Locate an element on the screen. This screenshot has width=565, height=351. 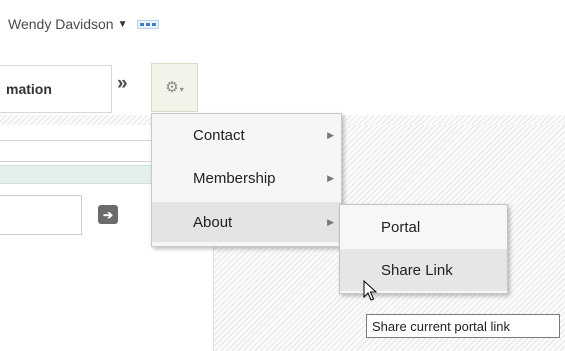
menu-item-label: About is located at coordinates (213, 222).